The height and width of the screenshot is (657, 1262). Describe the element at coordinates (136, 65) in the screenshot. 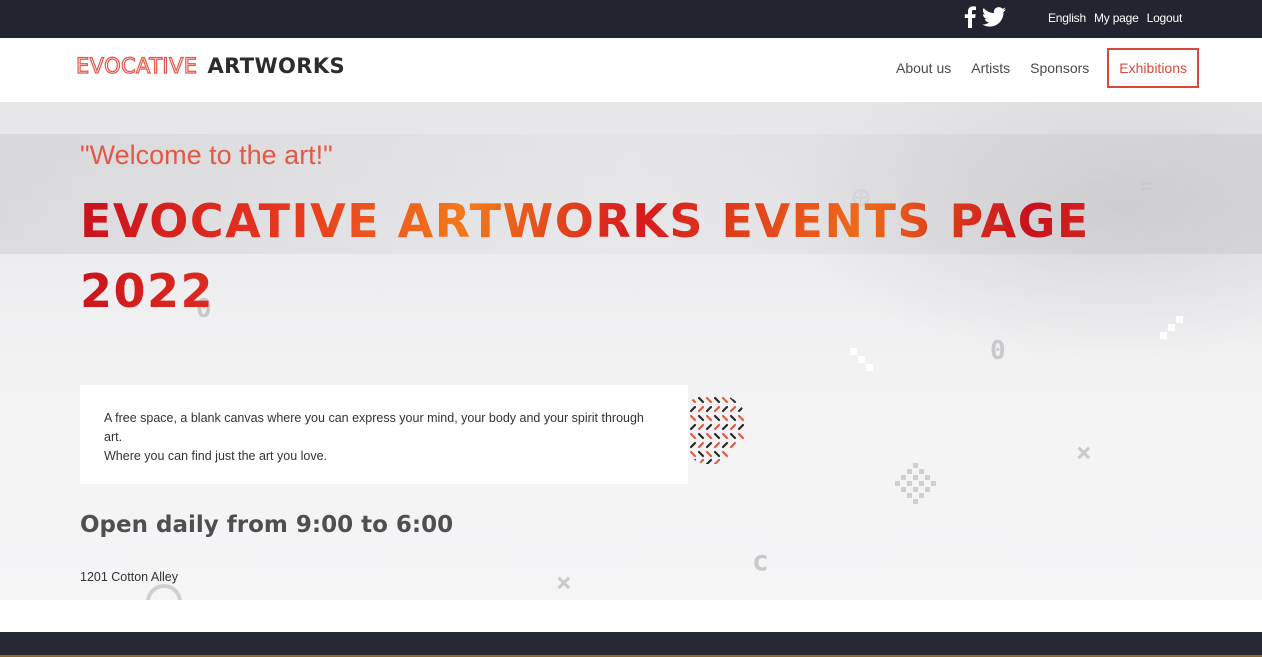

I see `logo-text-outline: EVOCATIVE` at that location.